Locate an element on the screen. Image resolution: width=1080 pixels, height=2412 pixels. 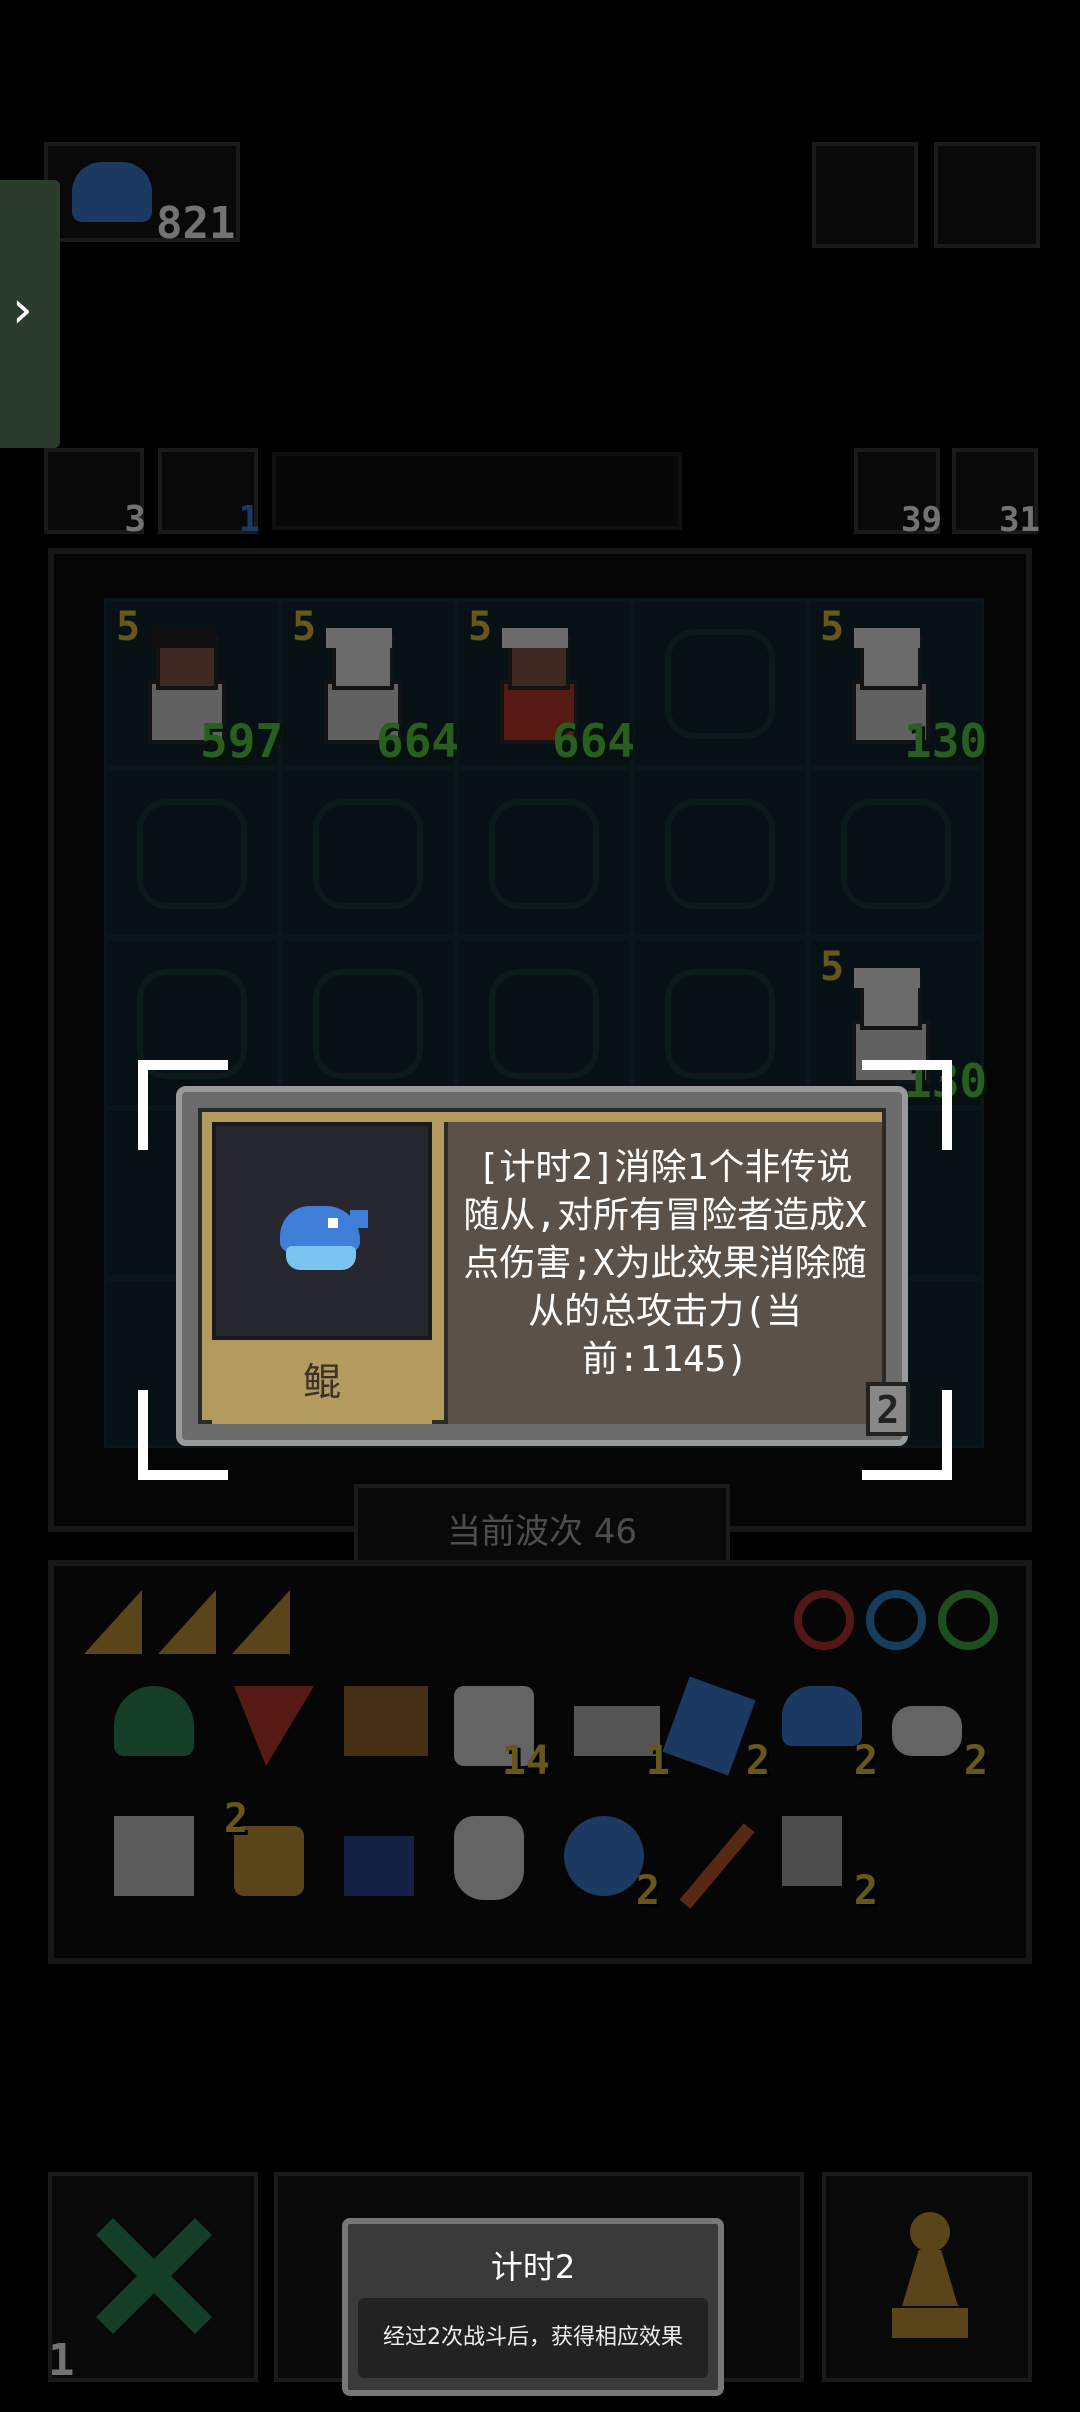
item-portrait is located at coordinates (322, 1231).